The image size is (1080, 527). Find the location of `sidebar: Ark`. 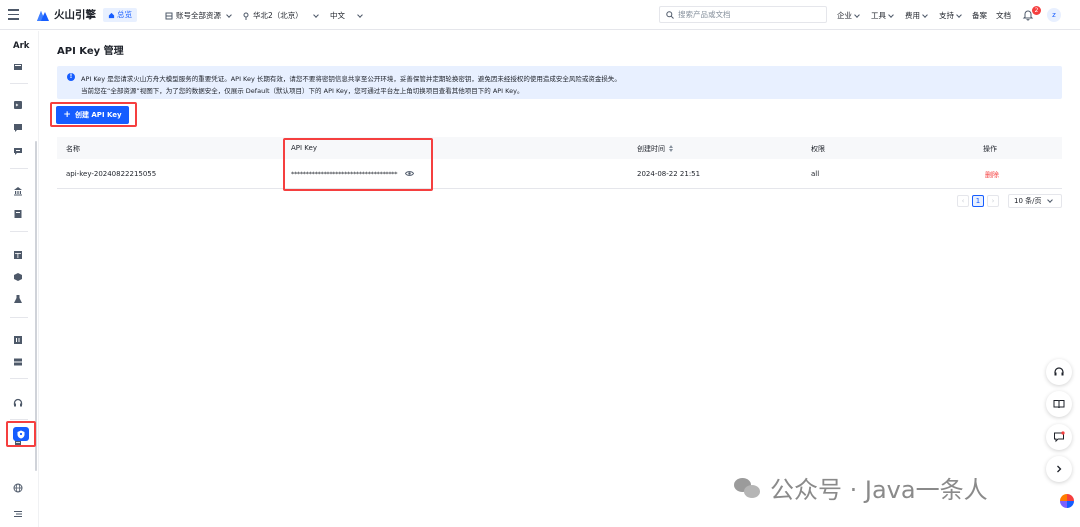

sidebar: Ark is located at coordinates (19, 279).